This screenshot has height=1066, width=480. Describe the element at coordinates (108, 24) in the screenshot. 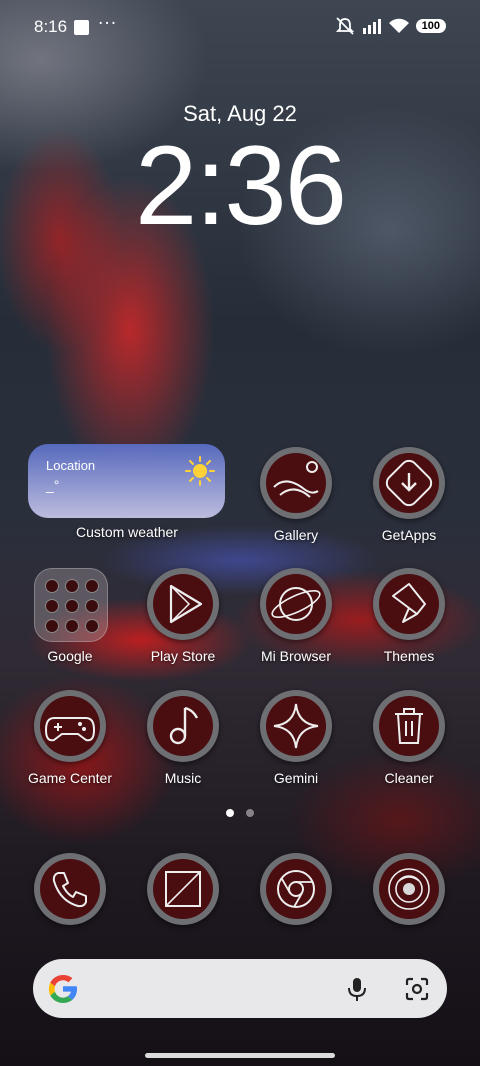

I see `more-notifications-icon: ···` at that location.